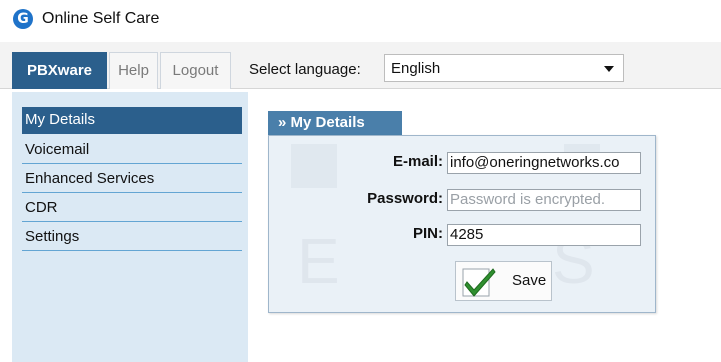 The width and height of the screenshot is (721, 362). Describe the element at coordinates (503, 281) in the screenshot. I see `save-button: Save` at that location.